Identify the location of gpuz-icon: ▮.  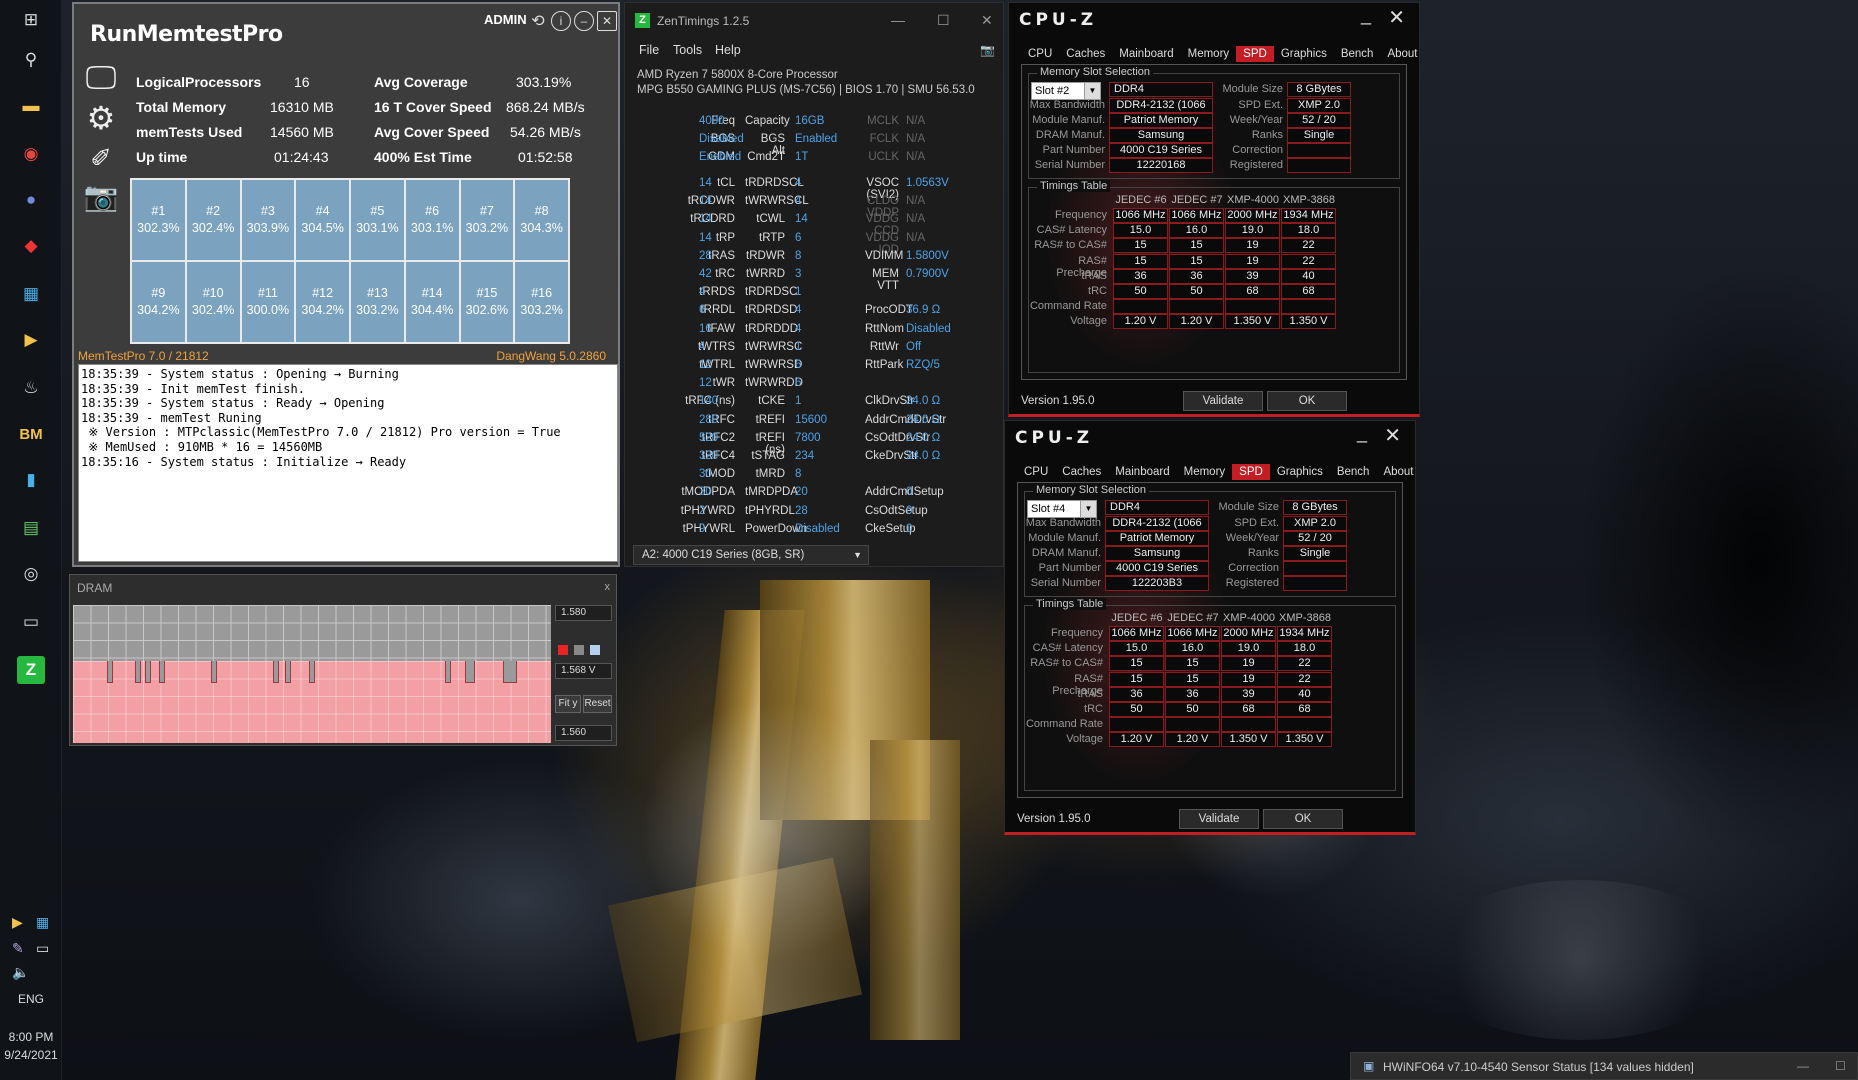
(31, 480).